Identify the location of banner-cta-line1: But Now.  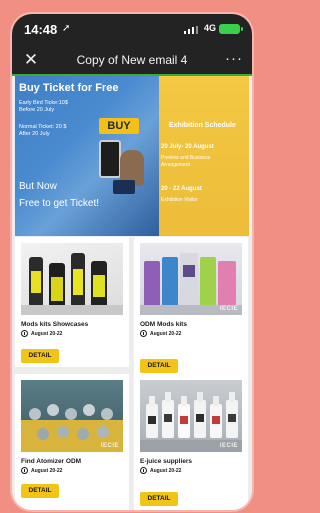
(38, 186).